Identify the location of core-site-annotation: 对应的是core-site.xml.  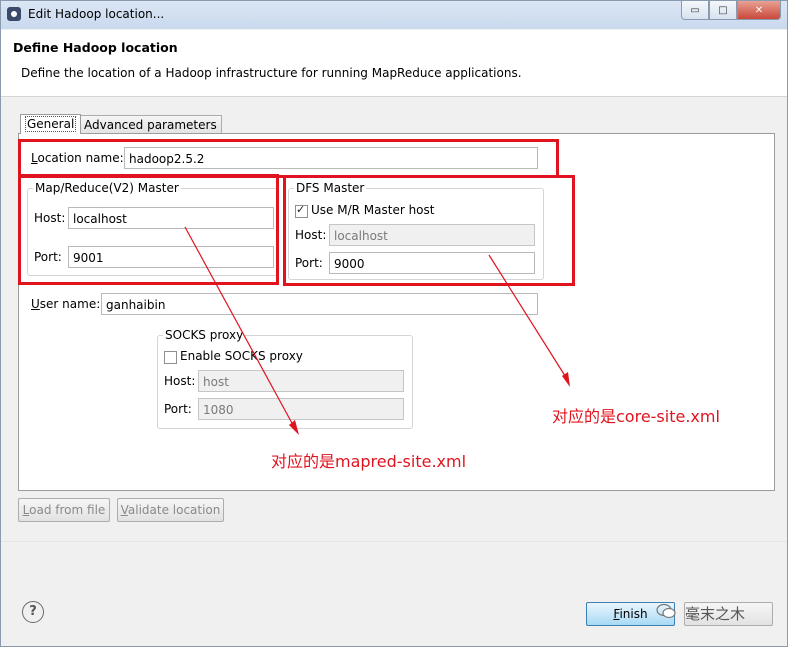
(636, 416).